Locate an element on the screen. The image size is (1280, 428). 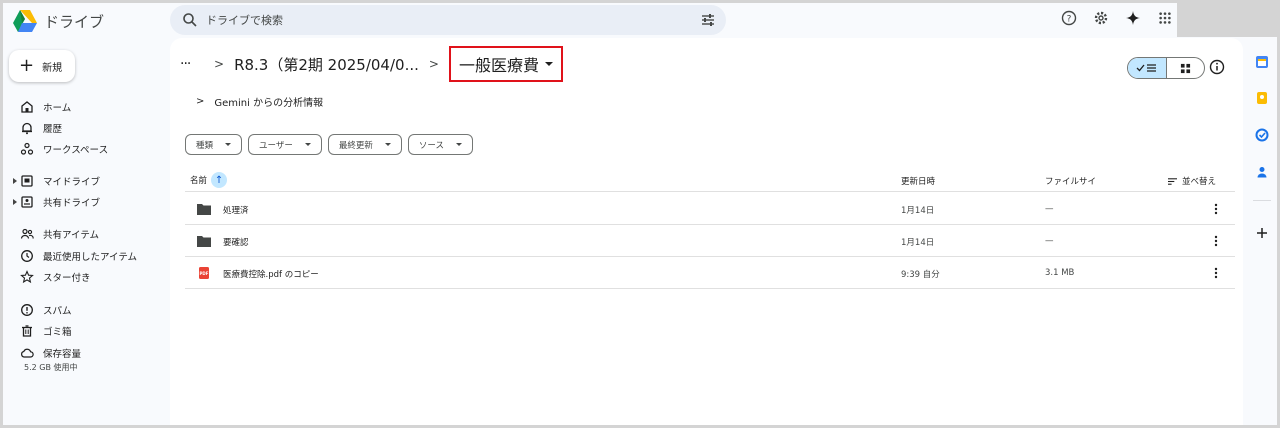
app-title: ドライブ is located at coordinates (74, 21).